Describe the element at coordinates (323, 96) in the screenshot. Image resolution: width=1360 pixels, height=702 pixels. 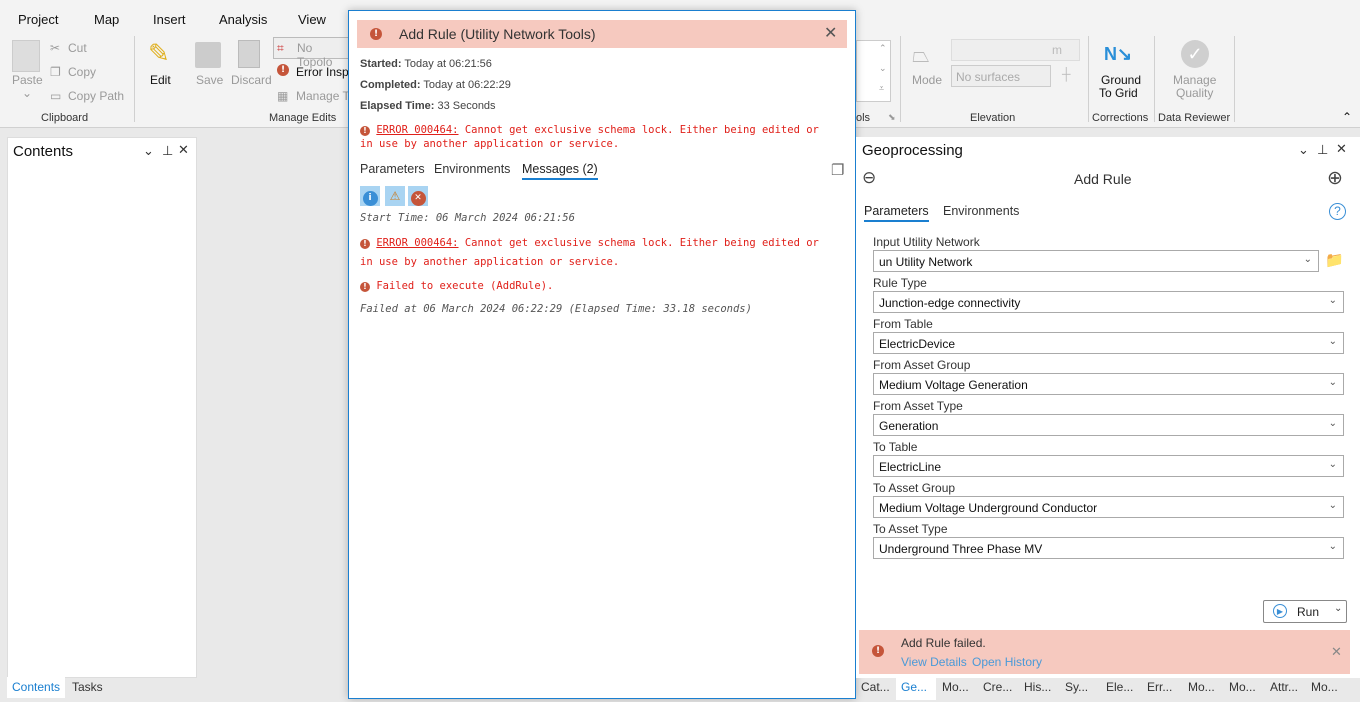
I see `manage-button: Manage T` at that location.